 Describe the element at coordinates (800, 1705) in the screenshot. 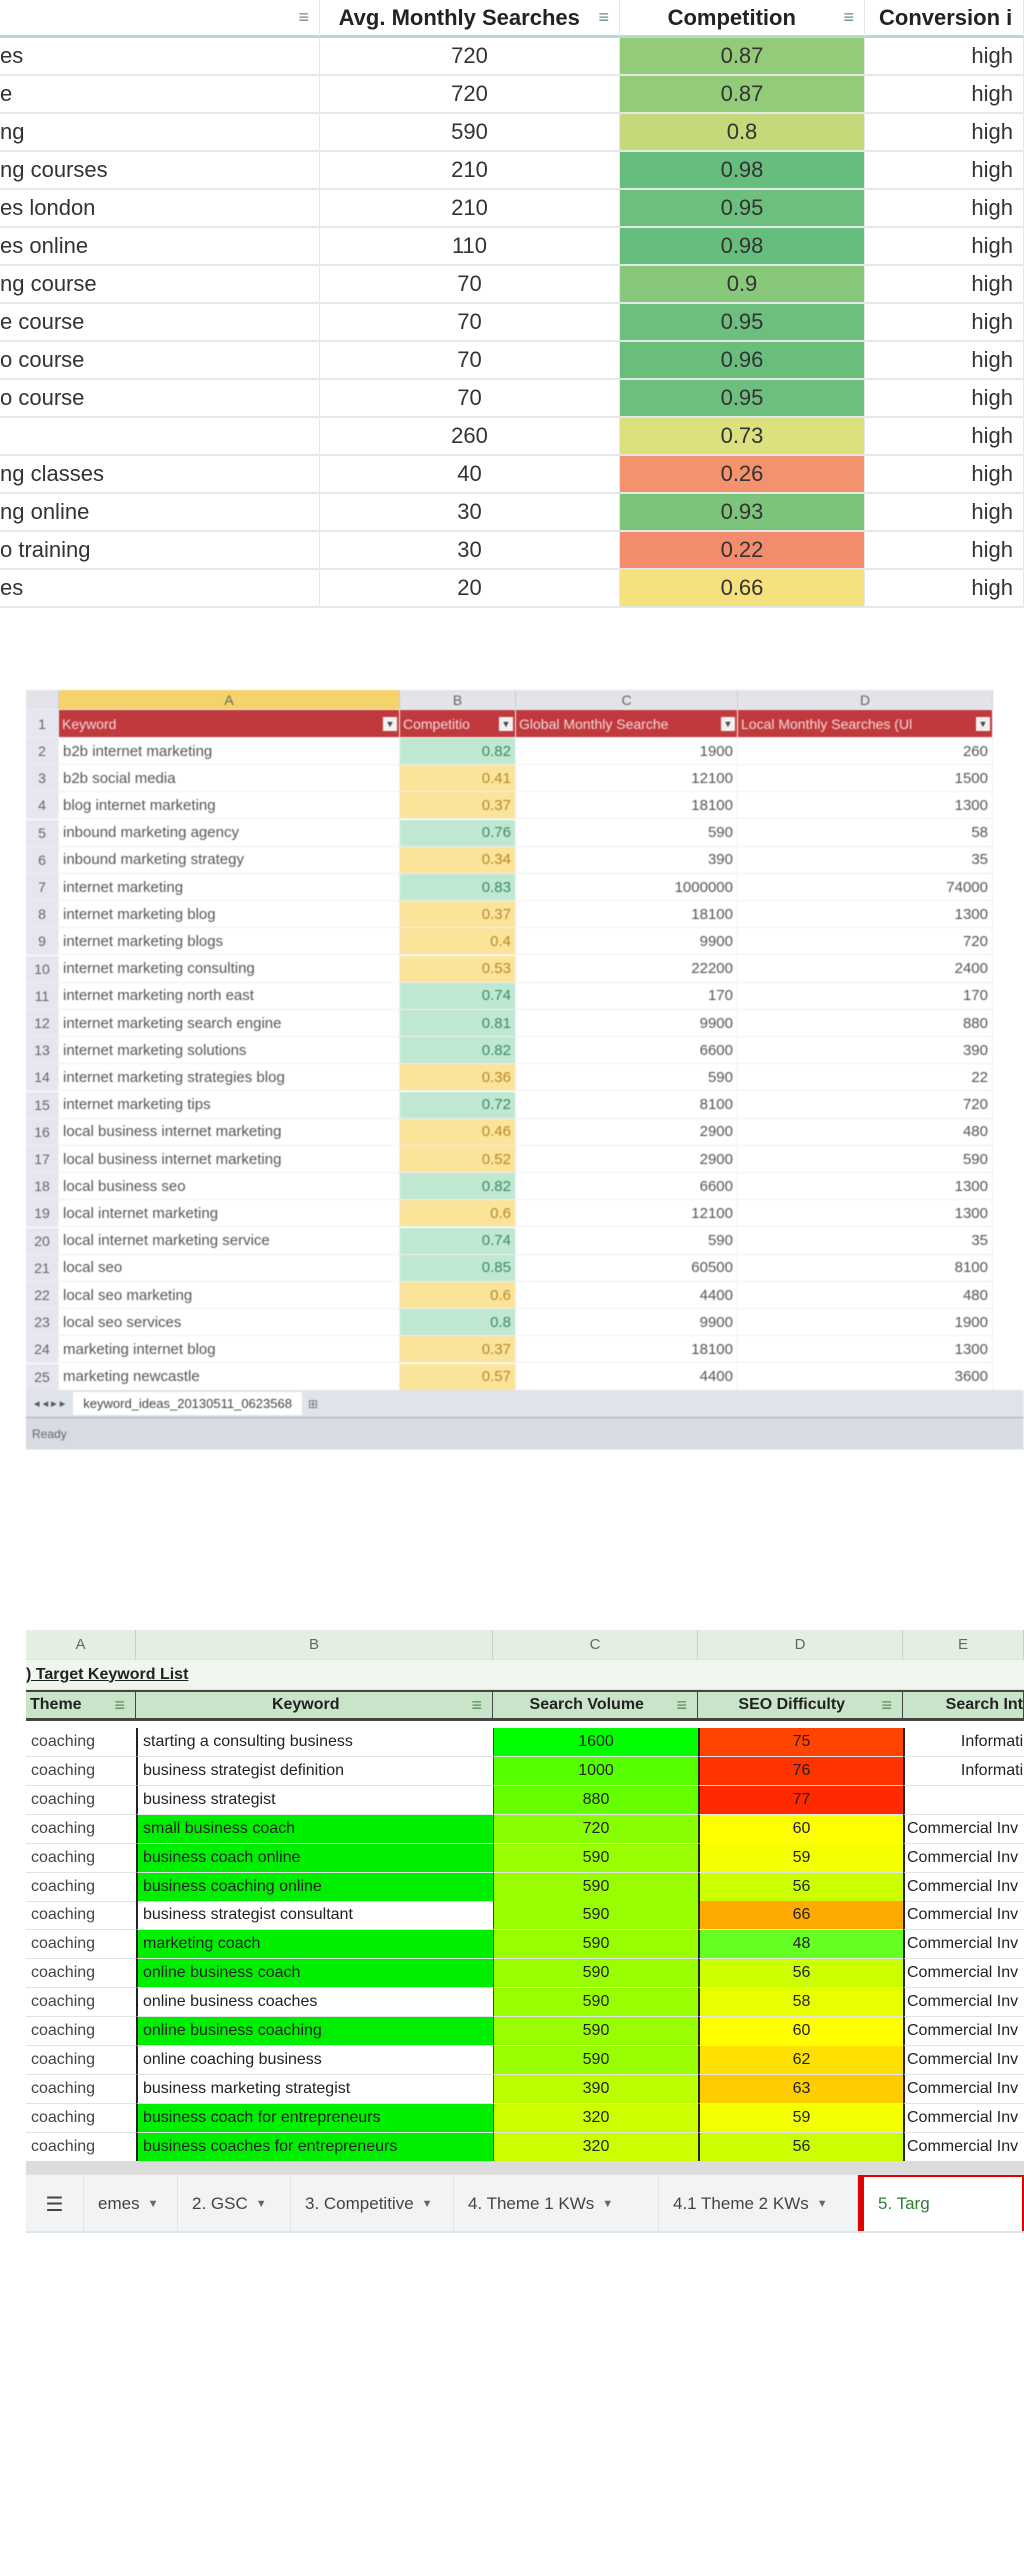

I see `column-header: SEO Difficulty ≡` at that location.